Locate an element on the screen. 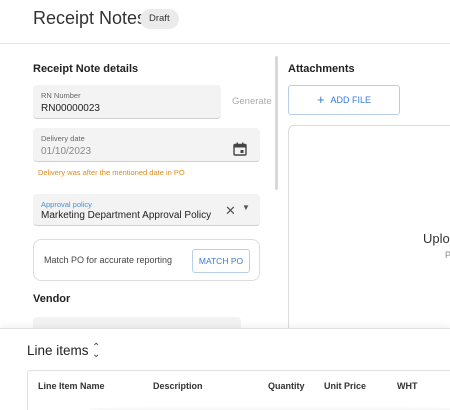 The height and width of the screenshot is (410, 450). add-file-button: + ADD FILE is located at coordinates (344, 100).